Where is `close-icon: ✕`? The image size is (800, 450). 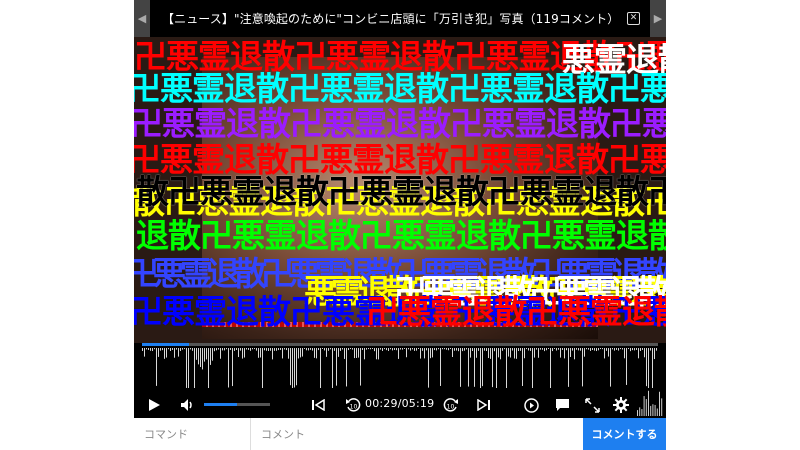
close-icon: ✕ is located at coordinates (633, 18).